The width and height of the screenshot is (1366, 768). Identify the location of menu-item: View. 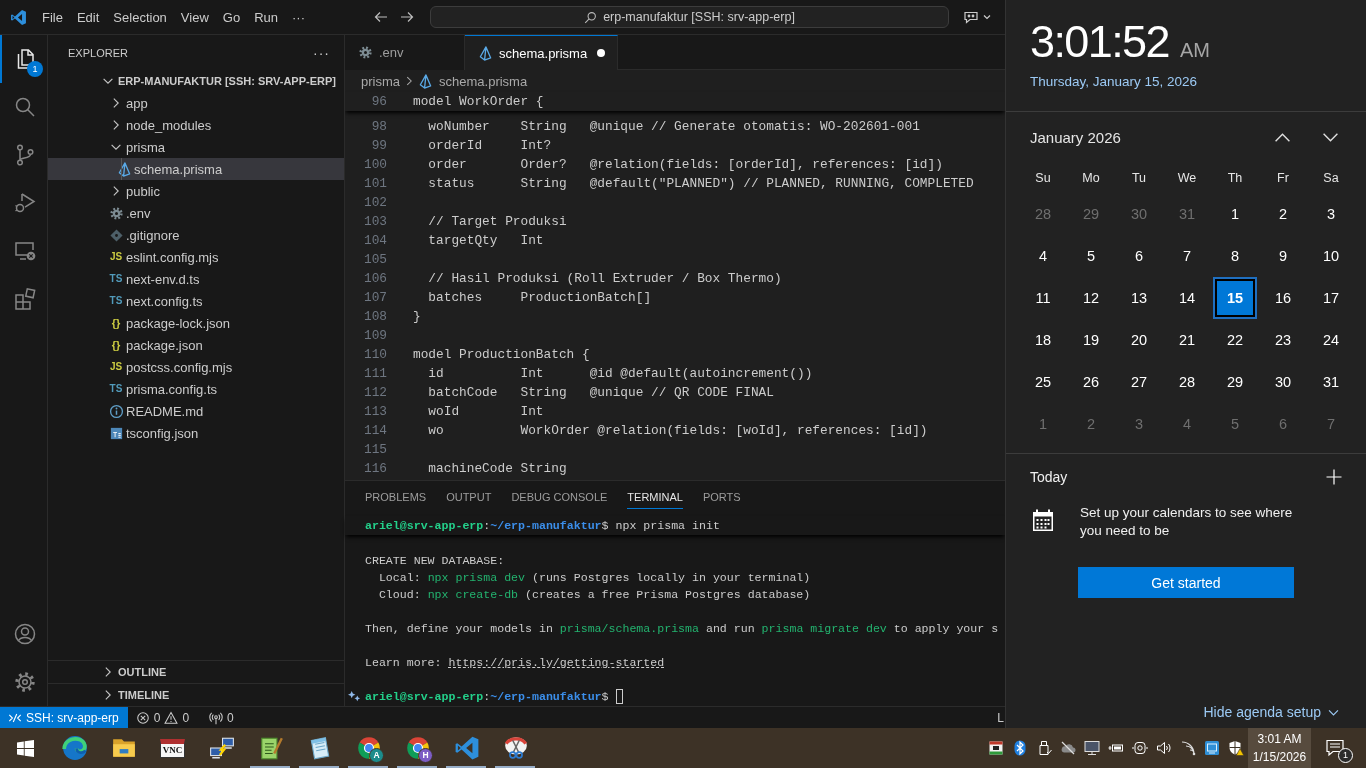
(194, 17).